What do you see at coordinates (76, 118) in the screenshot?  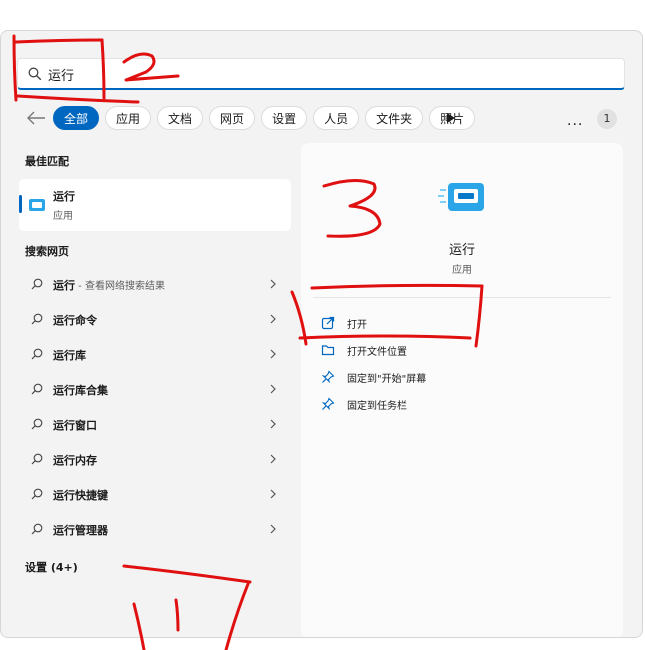 I see `tab-all: 全部` at bounding box center [76, 118].